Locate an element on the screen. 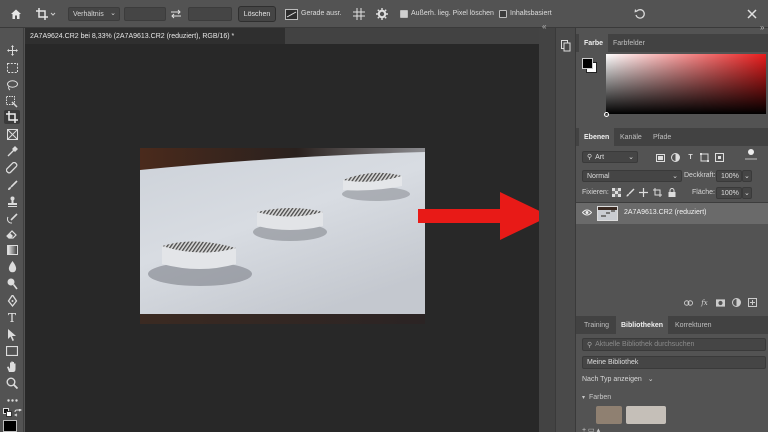 The height and width of the screenshot is (432, 768). color-picker-handle is located at coordinates (606, 114).